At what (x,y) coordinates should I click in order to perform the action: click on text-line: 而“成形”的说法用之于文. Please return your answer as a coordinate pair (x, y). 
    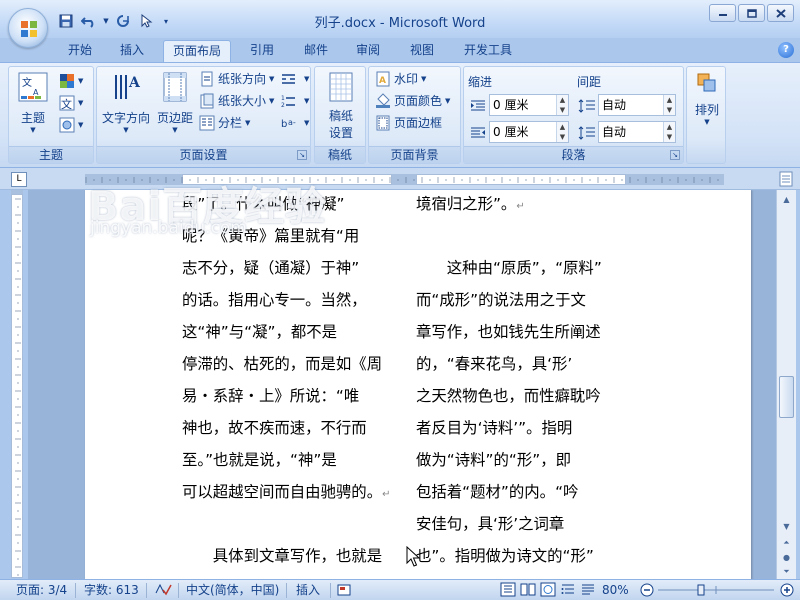
    Looking at the image, I should click on (509, 300).